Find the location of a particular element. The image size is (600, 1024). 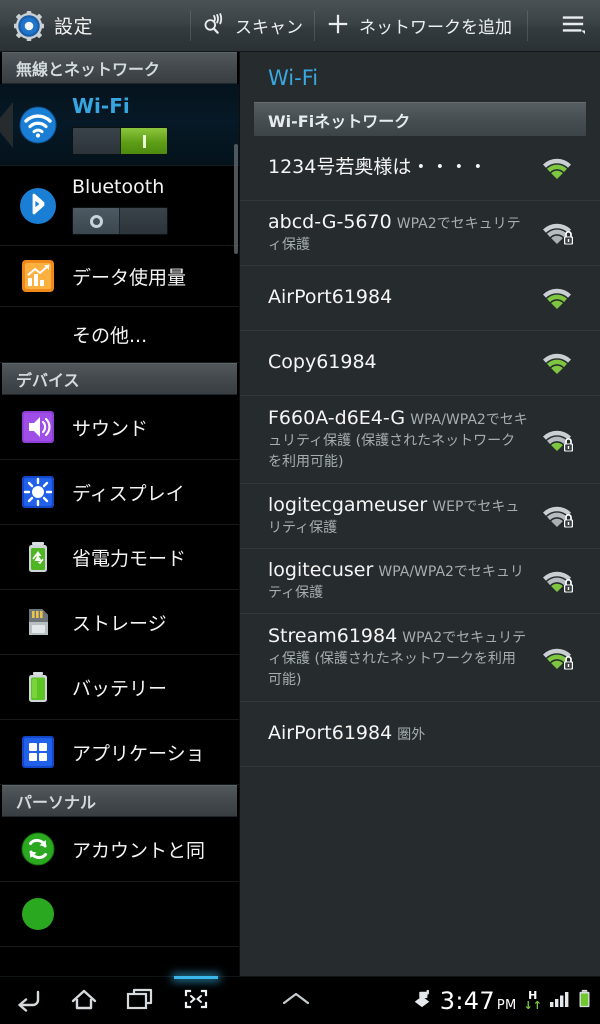

network-ssid: Stream61984 is located at coordinates (333, 635).